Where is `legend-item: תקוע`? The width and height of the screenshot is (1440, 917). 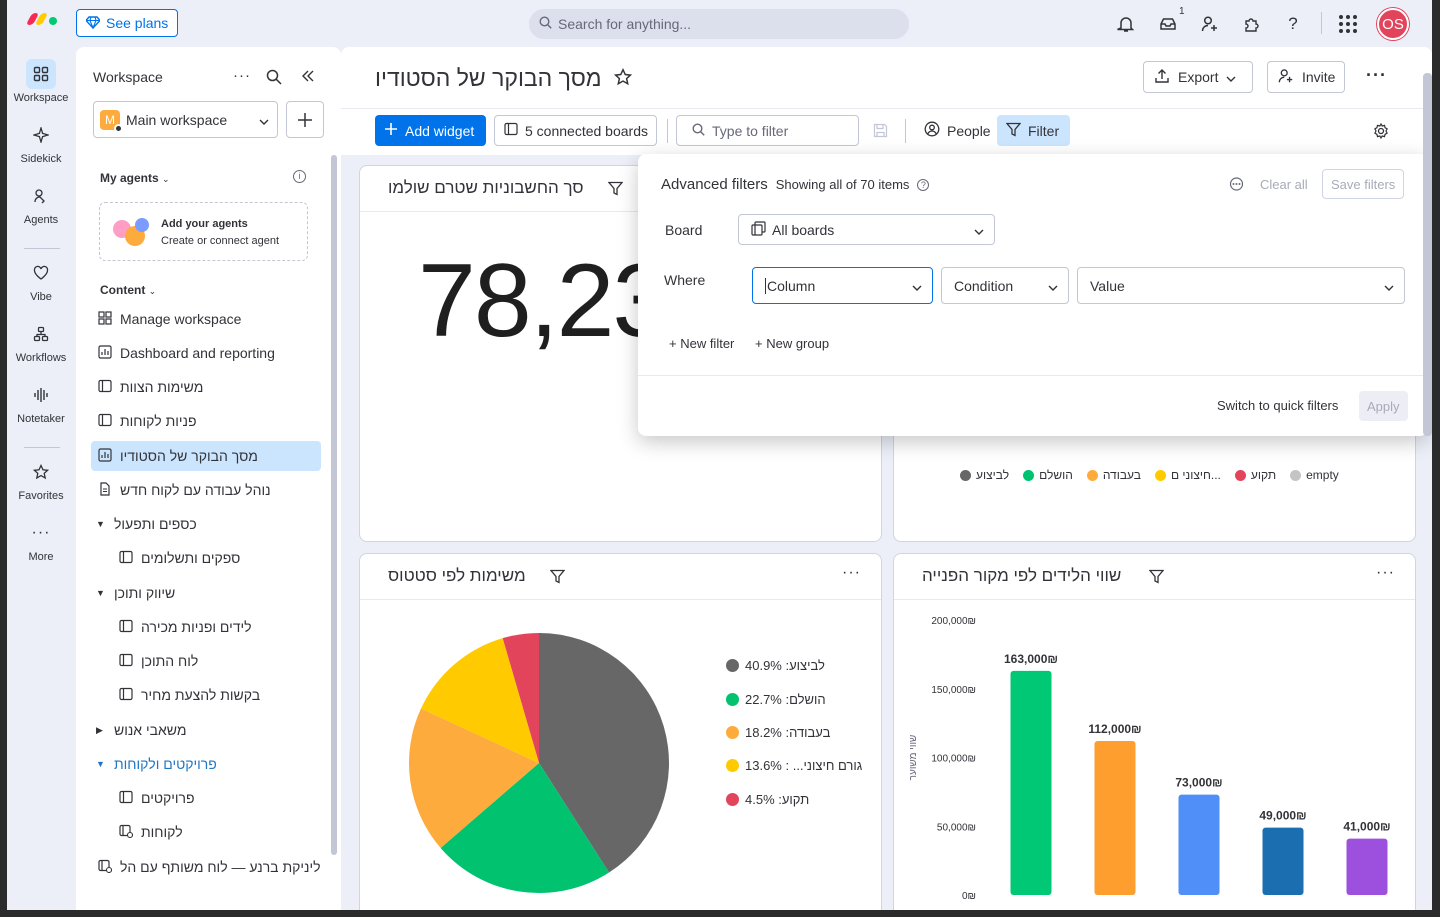 legend-item: תקוע is located at coordinates (1255, 475).